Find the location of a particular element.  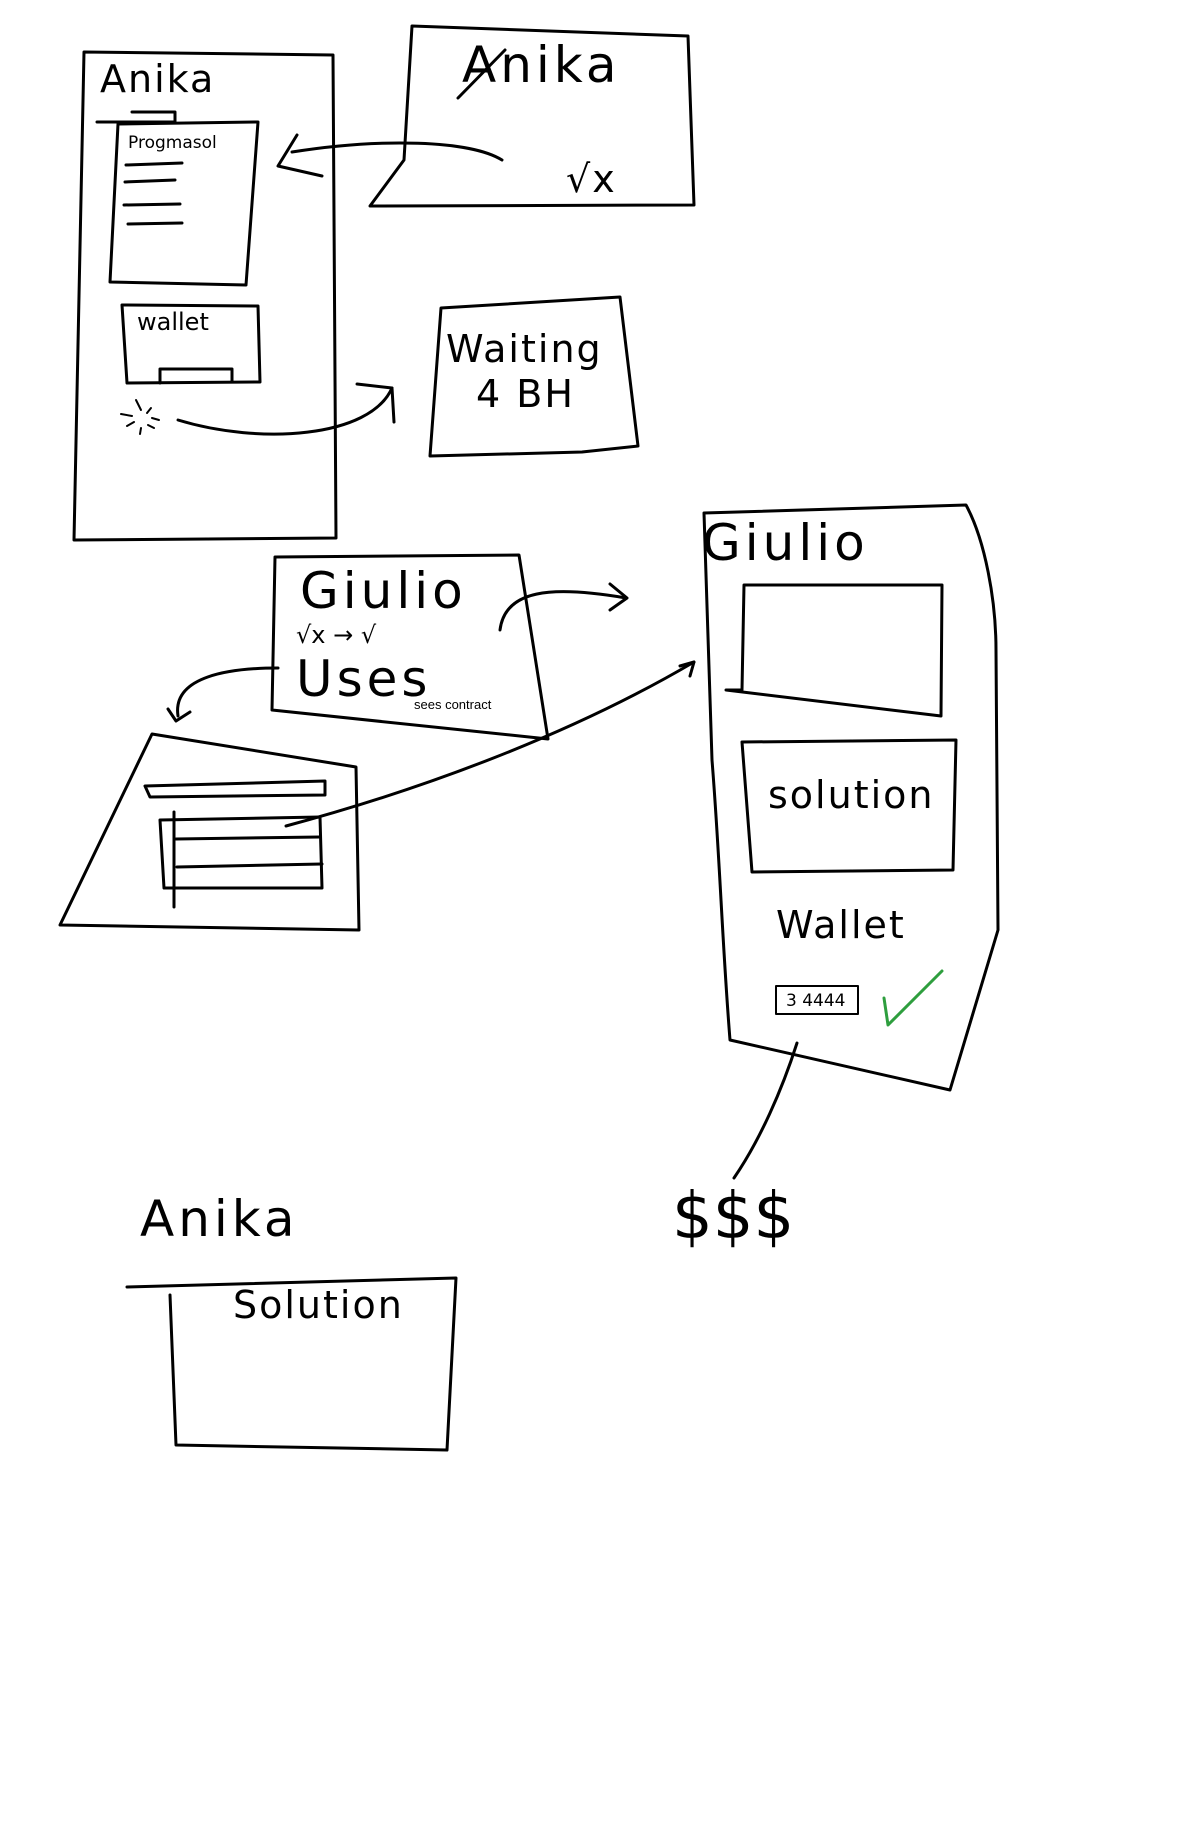

giulio-phone-solution-panel: solution is located at coordinates (849, 806).